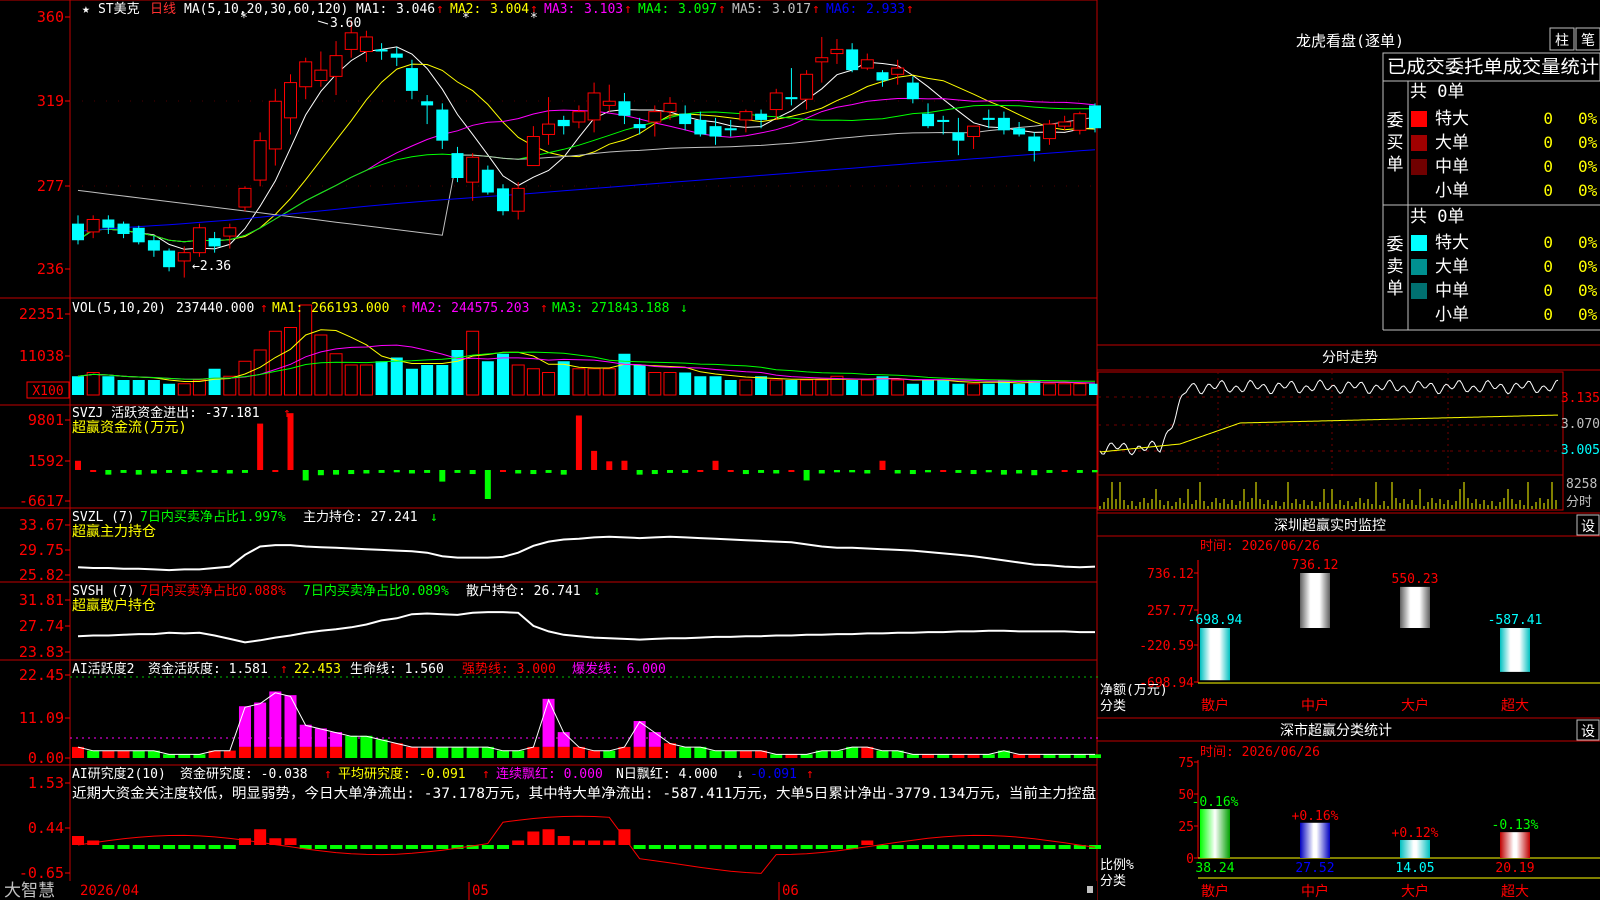  I want to click on sz-class-title: 深市超赢分类统计, so click(1336, 730).